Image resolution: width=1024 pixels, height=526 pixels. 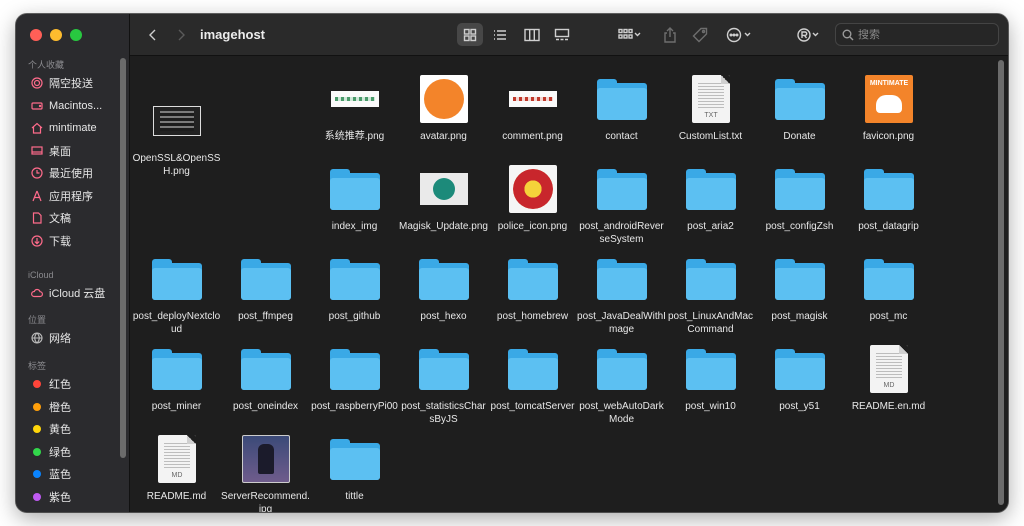 What do you see at coordinates (848, 34) in the screenshot?
I see `search-icon` at bounding box center [848, 34].